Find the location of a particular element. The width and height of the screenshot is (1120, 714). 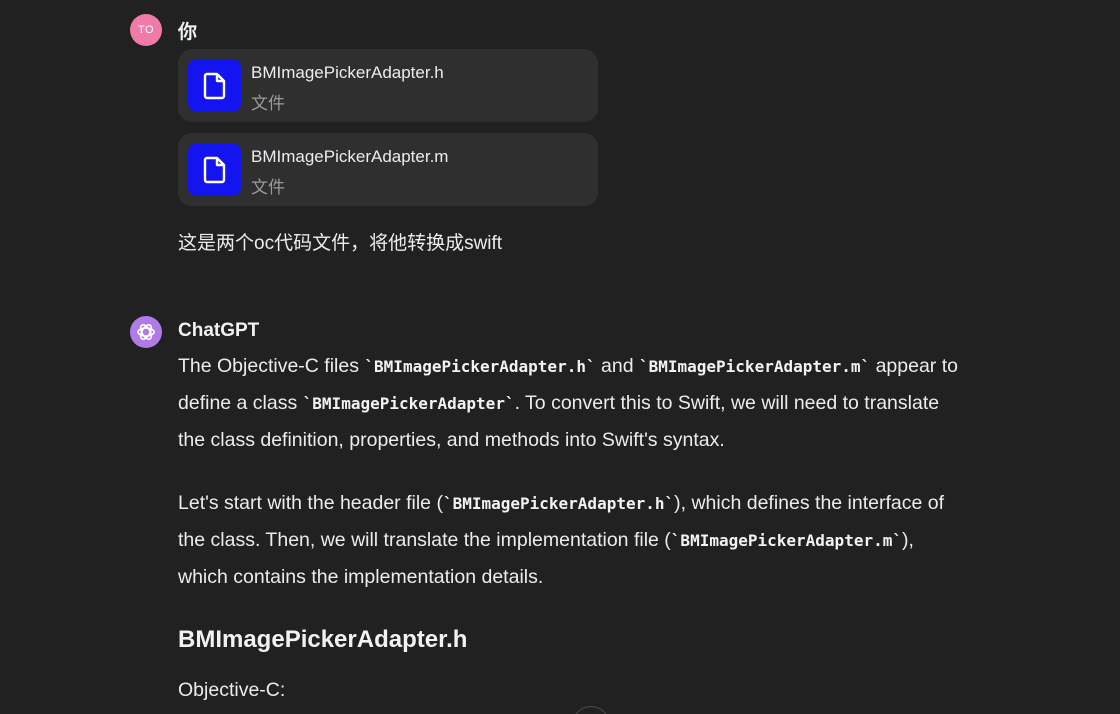

inline-code: `BMImagePickerAdapter` is located at coordinates (408, 403).